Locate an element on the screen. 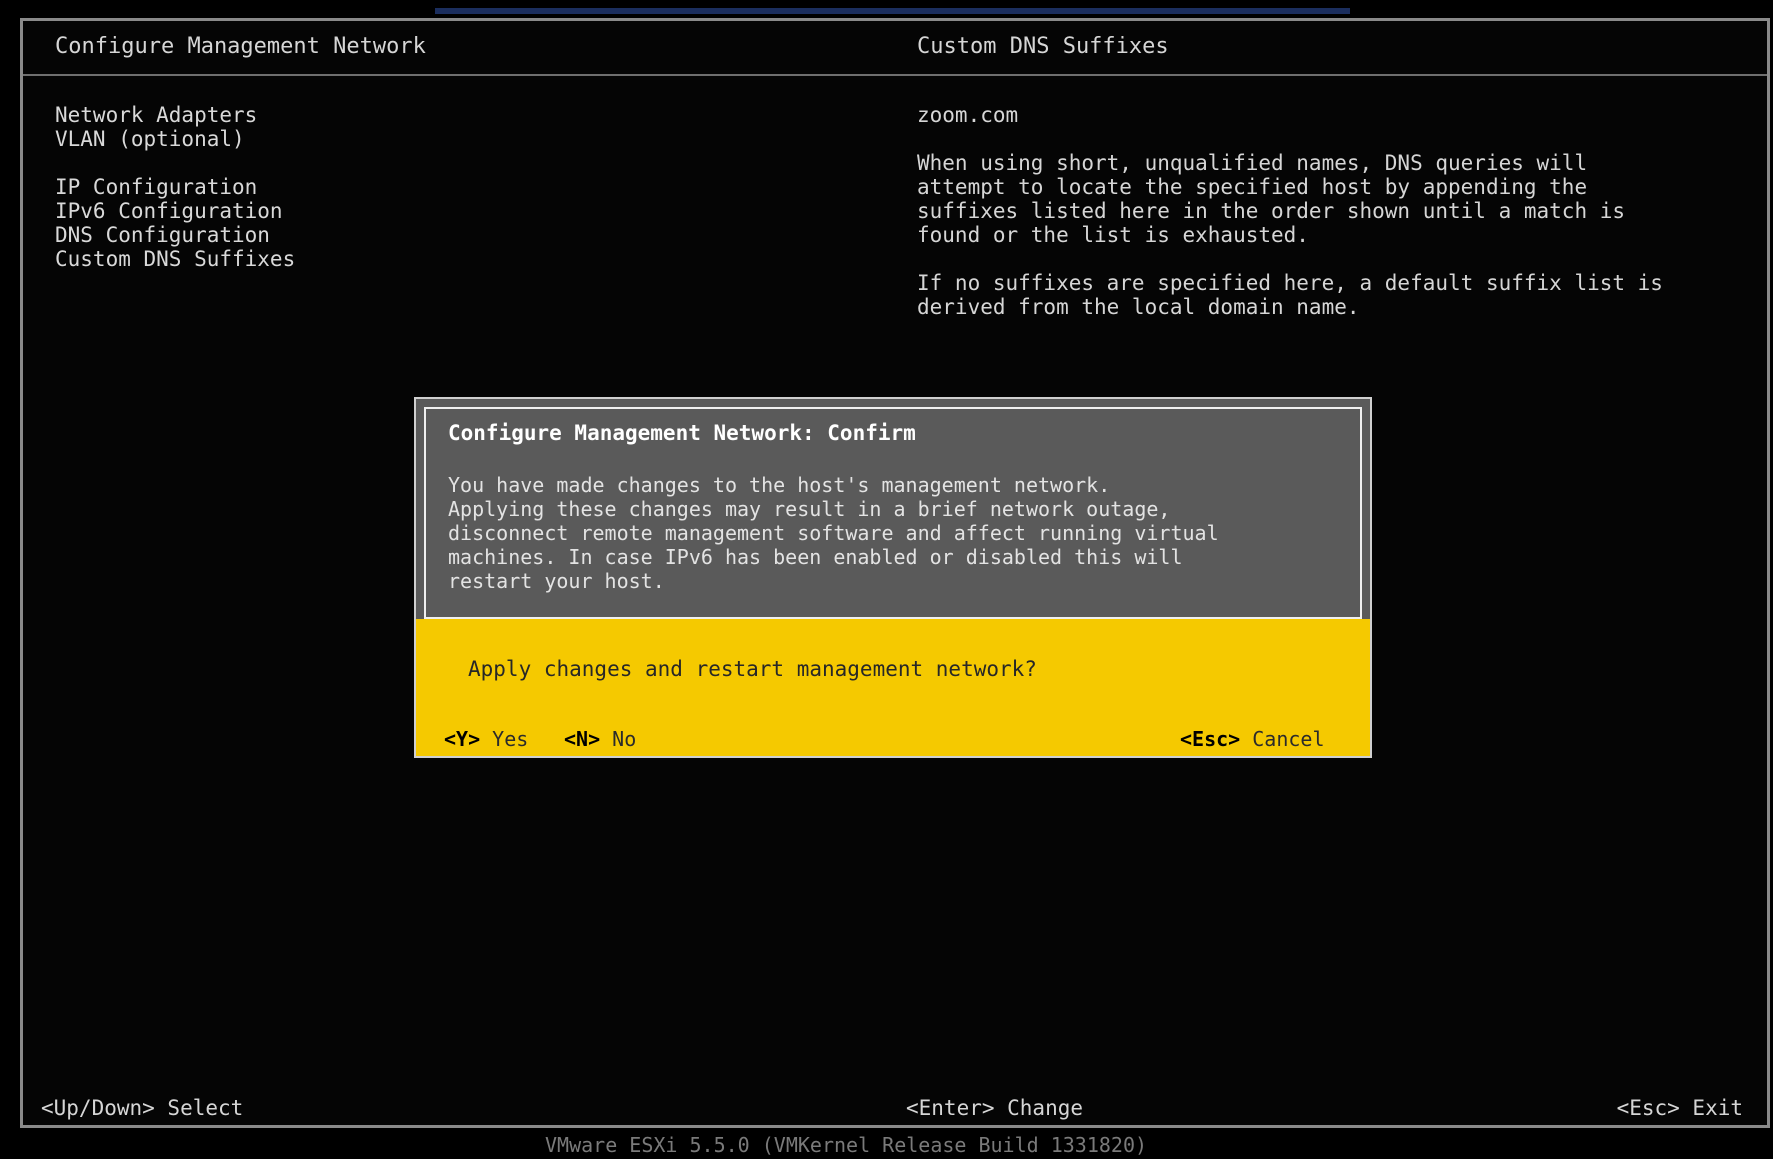 The width and height of the screenshot is (1773, 1159). cancel-label: Cancel is located at coordinates (1288, 739).